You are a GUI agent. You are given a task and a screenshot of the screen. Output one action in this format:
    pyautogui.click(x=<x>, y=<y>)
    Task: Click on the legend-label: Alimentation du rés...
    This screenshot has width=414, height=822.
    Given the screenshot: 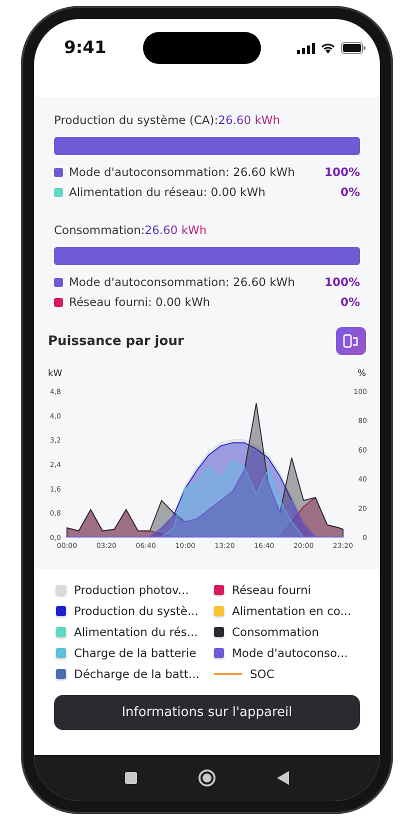 What is the action you would take?
    pyautogui.click(x=136, y=632)
    